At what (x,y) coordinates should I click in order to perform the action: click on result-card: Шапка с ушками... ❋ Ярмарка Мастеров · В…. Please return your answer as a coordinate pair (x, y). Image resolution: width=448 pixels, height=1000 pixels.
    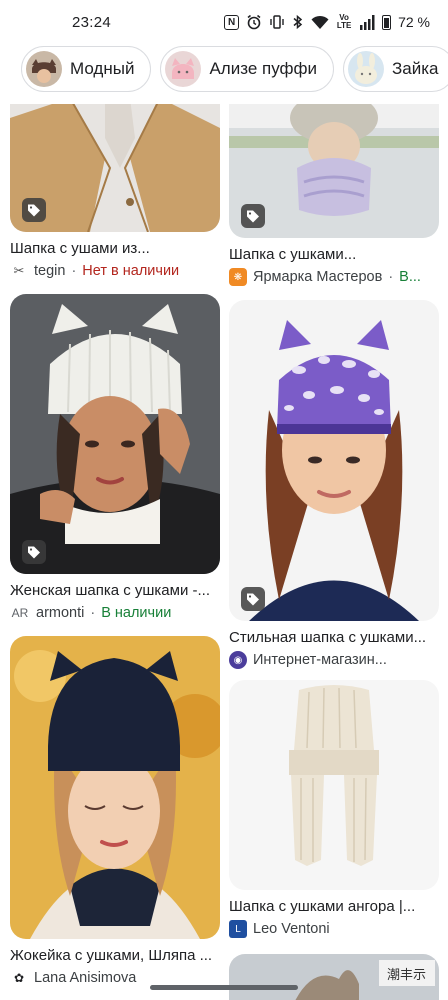
    Looking at the image, I should click on (334, 195).